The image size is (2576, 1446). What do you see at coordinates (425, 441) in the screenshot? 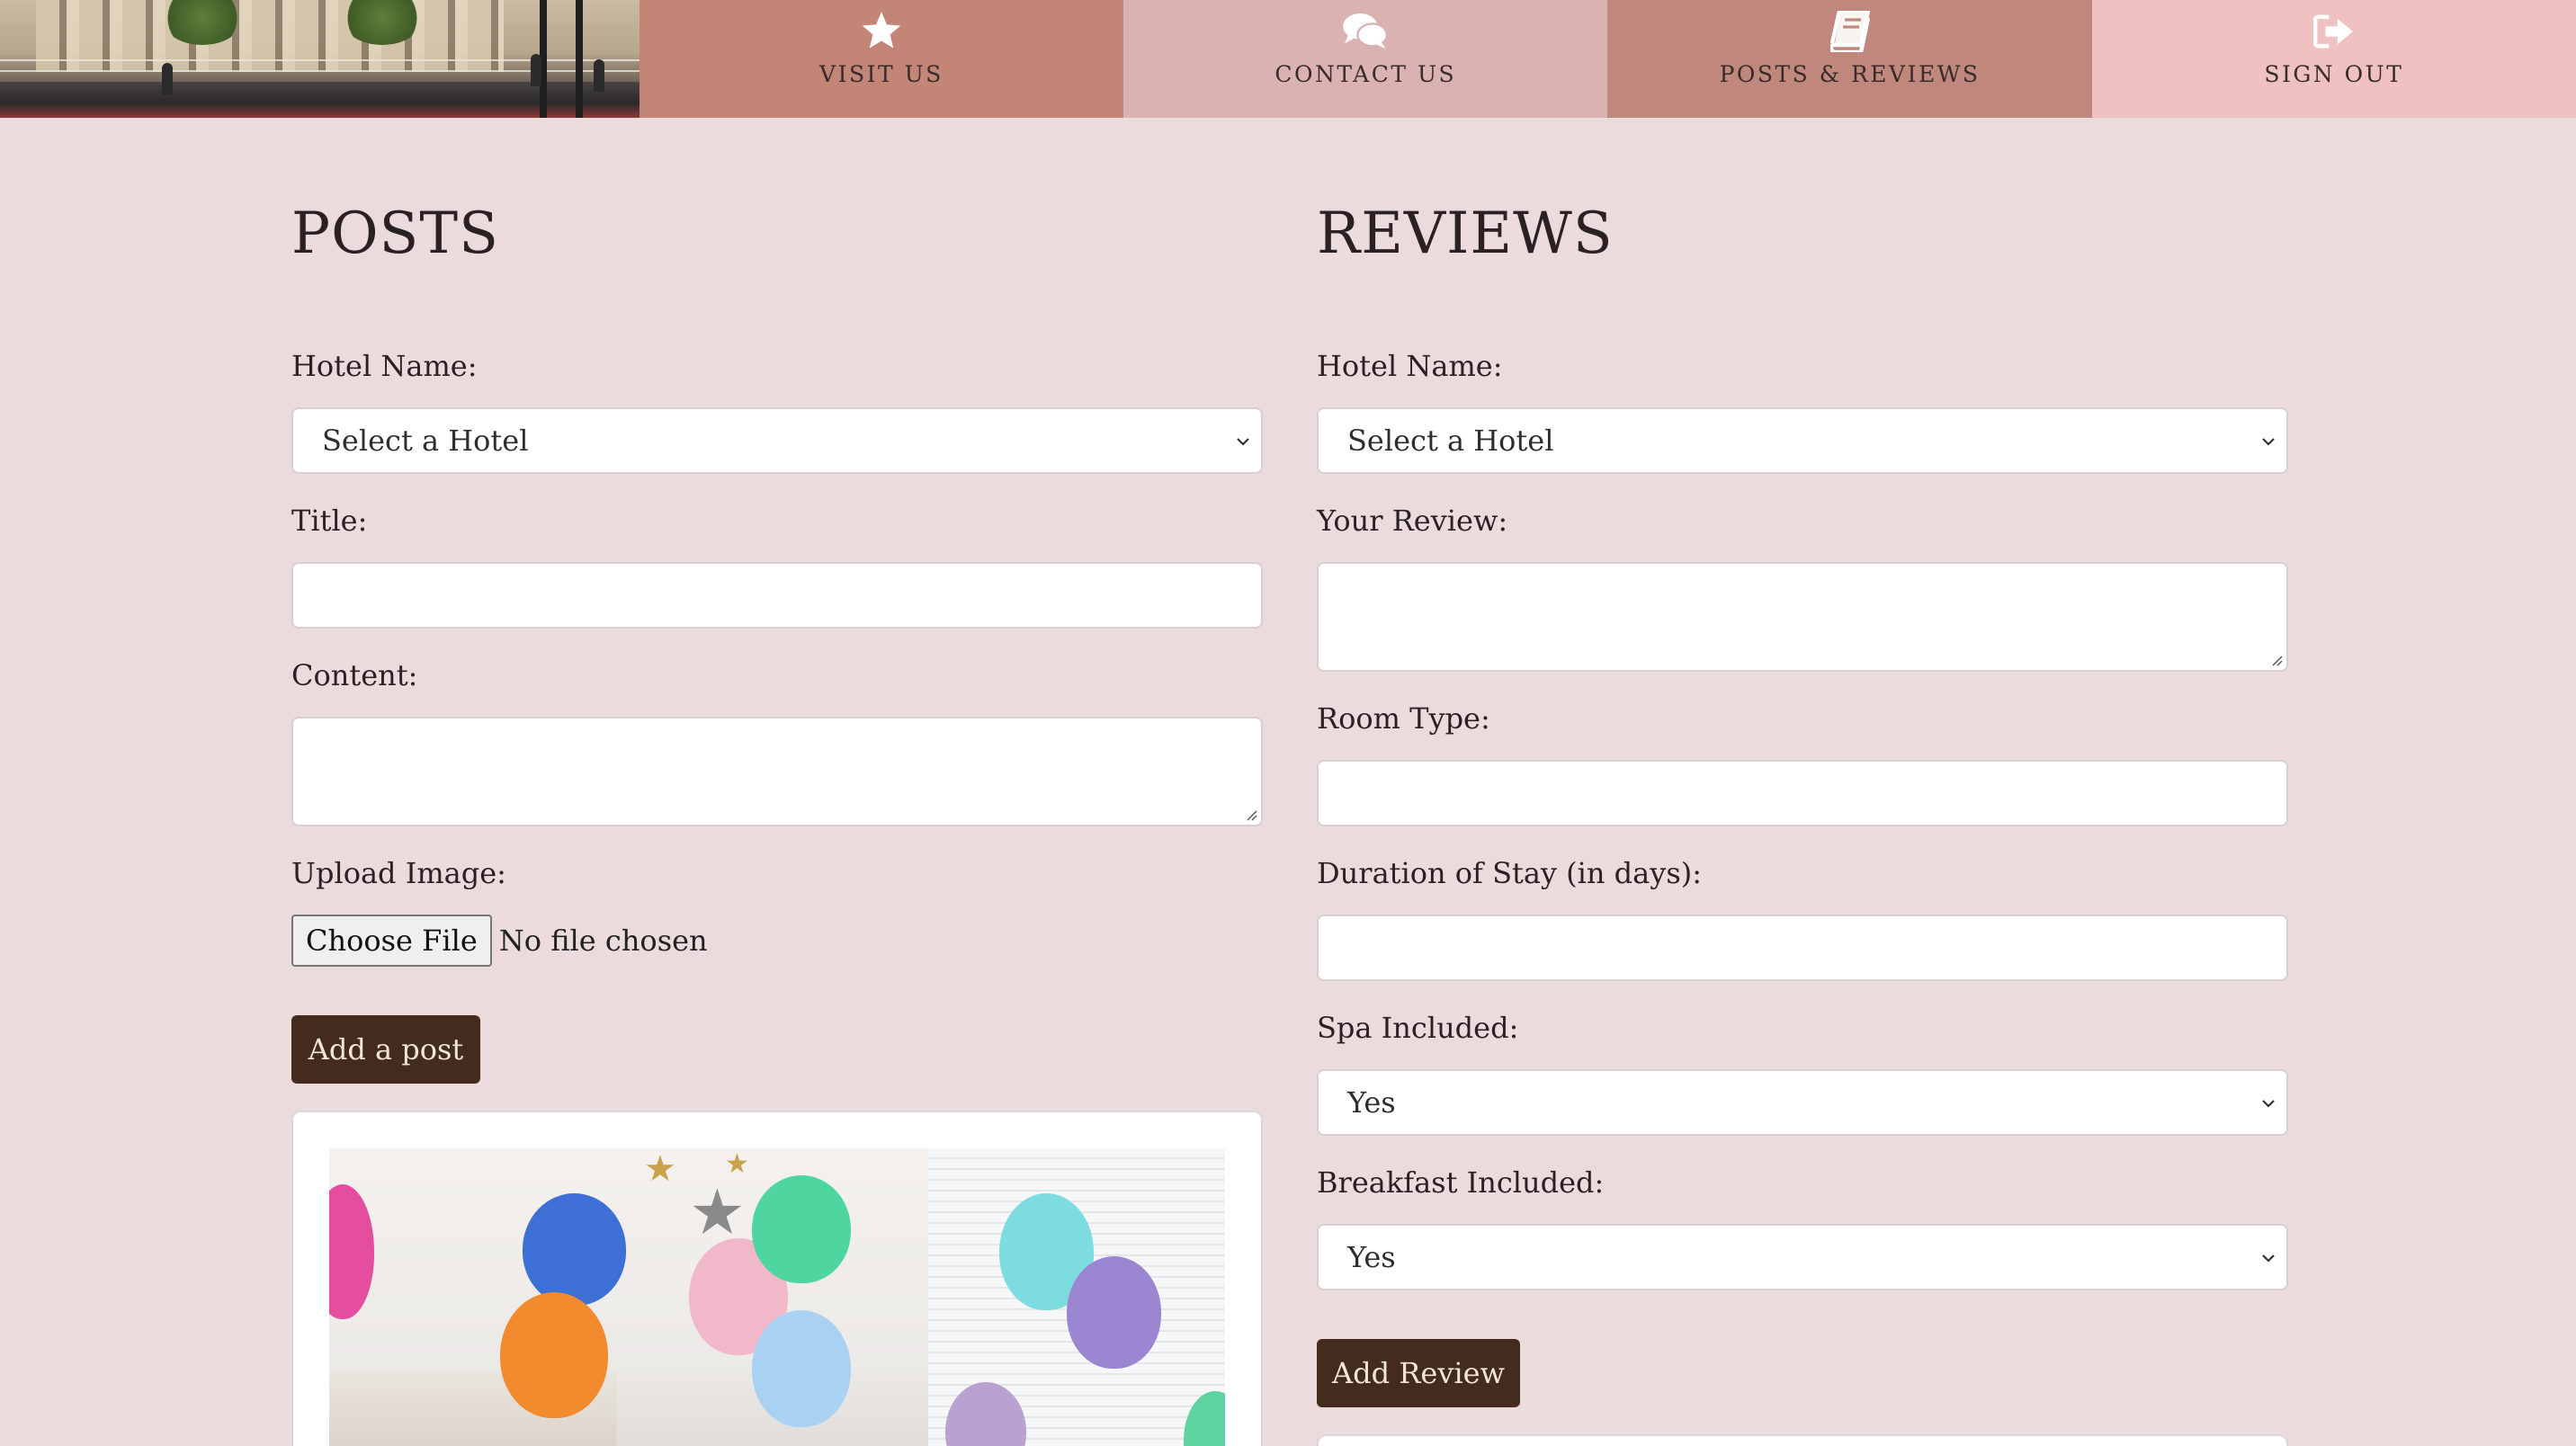
I see `posts-hotel-select-value: Select a Hotel` at bounding box center [425, 441].